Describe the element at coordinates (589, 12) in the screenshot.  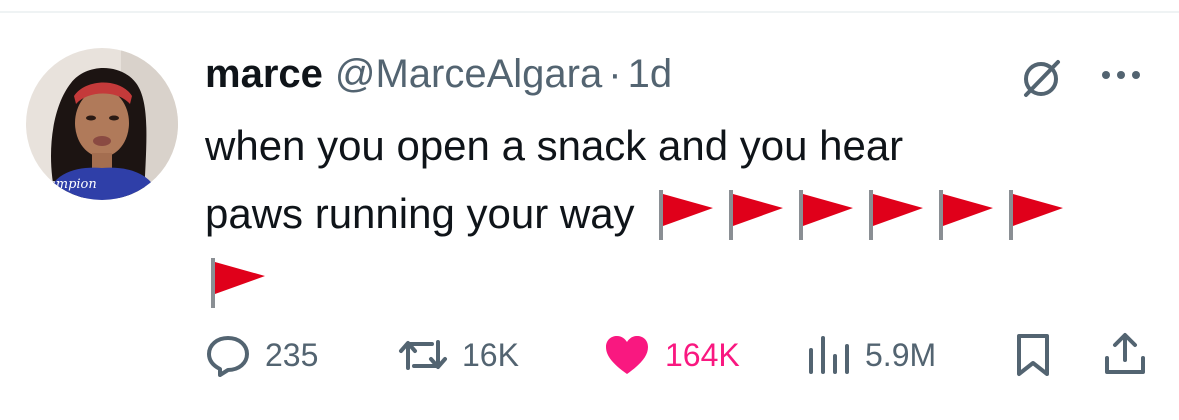
I see `top-divider` at that location.